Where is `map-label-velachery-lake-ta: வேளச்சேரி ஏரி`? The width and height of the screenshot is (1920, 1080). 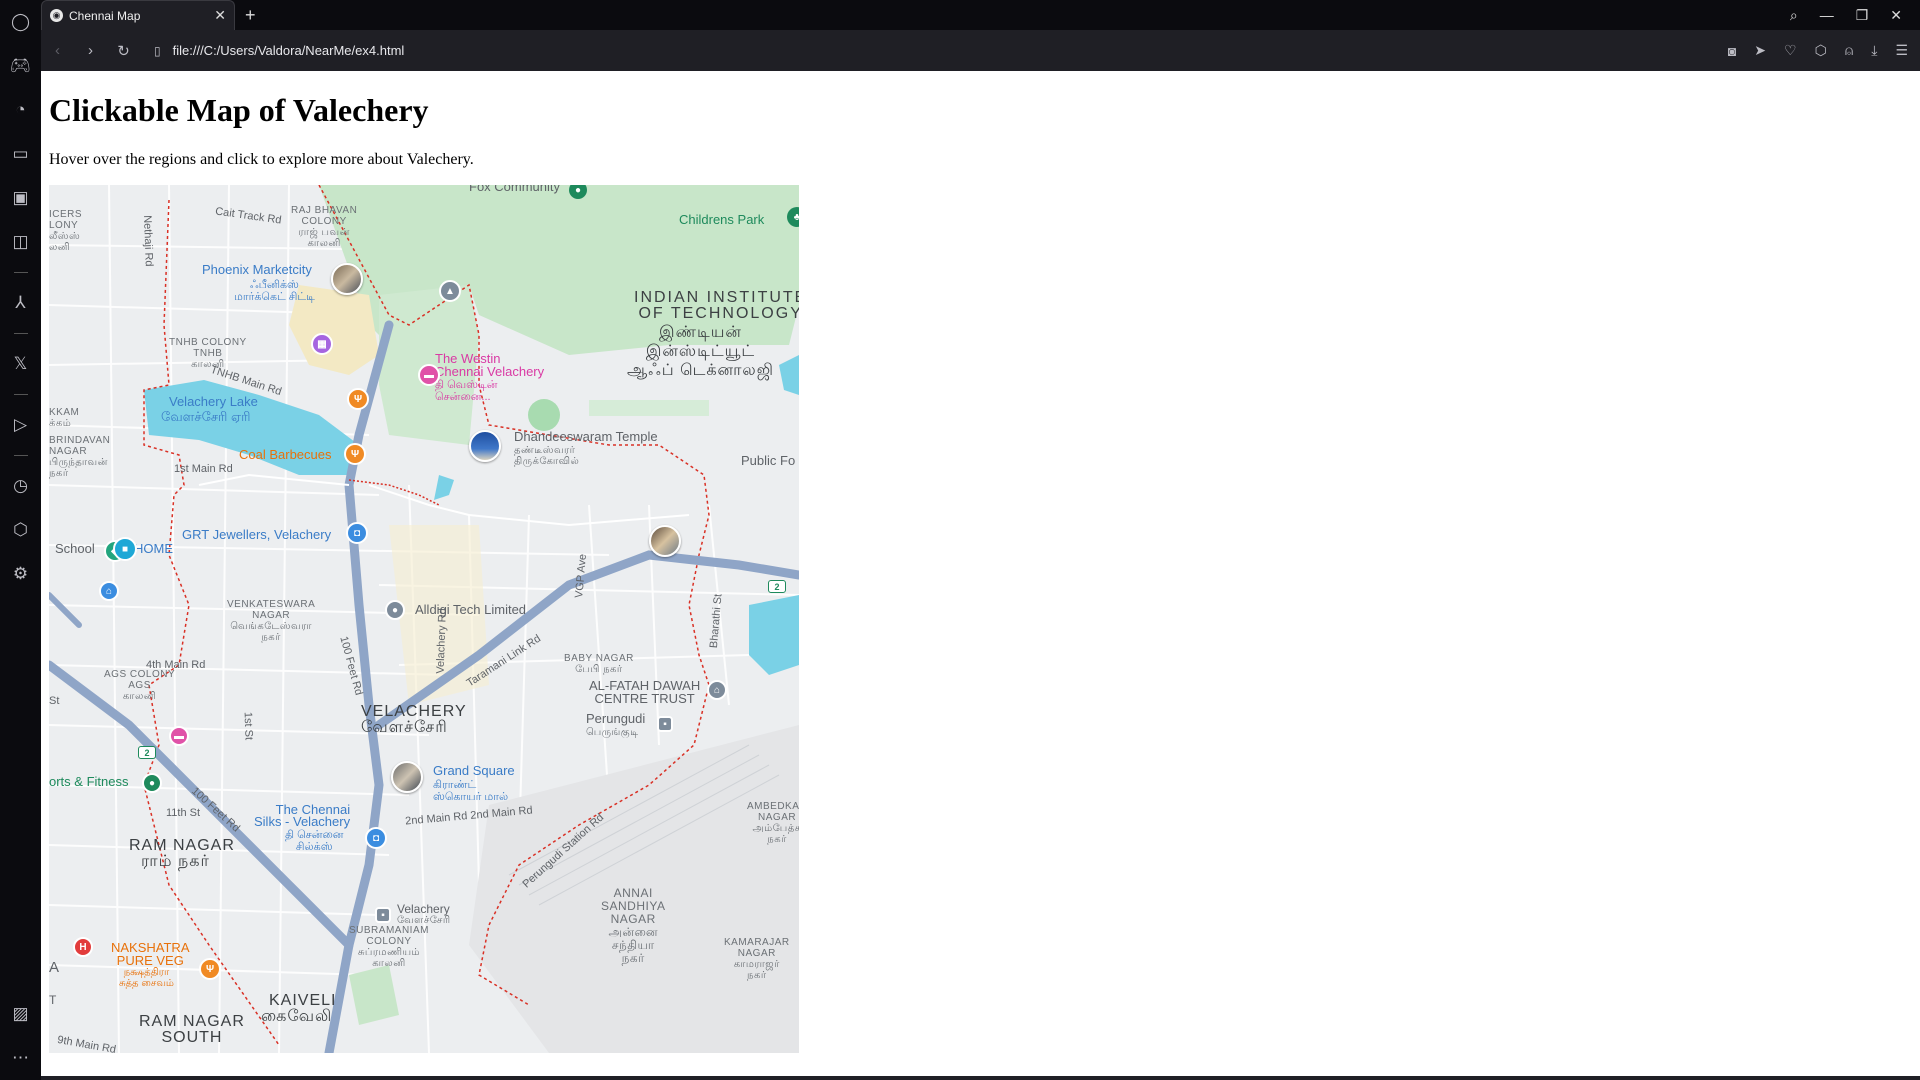 map-label-velachery-lake-ta: வேளச்சேரி ஏரி is located at coordinates (206, 416).